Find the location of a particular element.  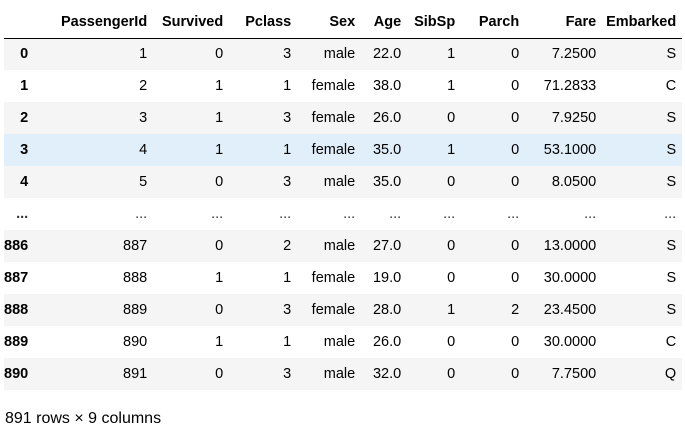

table-row: 890 891 0 3 male 32.0 0 0 7.7500 Q is located at coordinates (343, 374).